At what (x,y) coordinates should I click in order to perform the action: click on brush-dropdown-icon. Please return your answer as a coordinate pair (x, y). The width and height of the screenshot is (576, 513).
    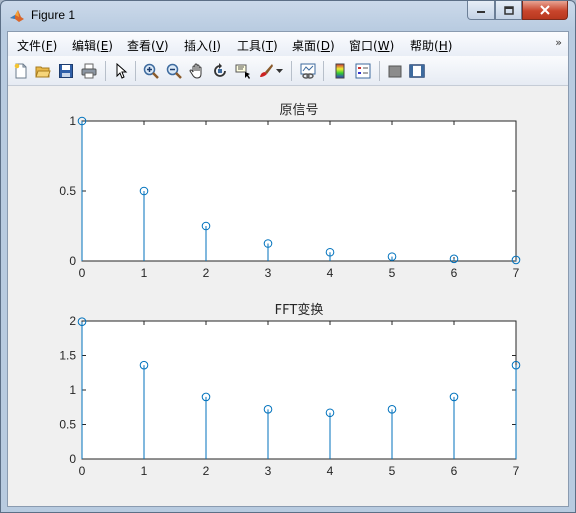
    Looking at the image, I should click on (279, 70).